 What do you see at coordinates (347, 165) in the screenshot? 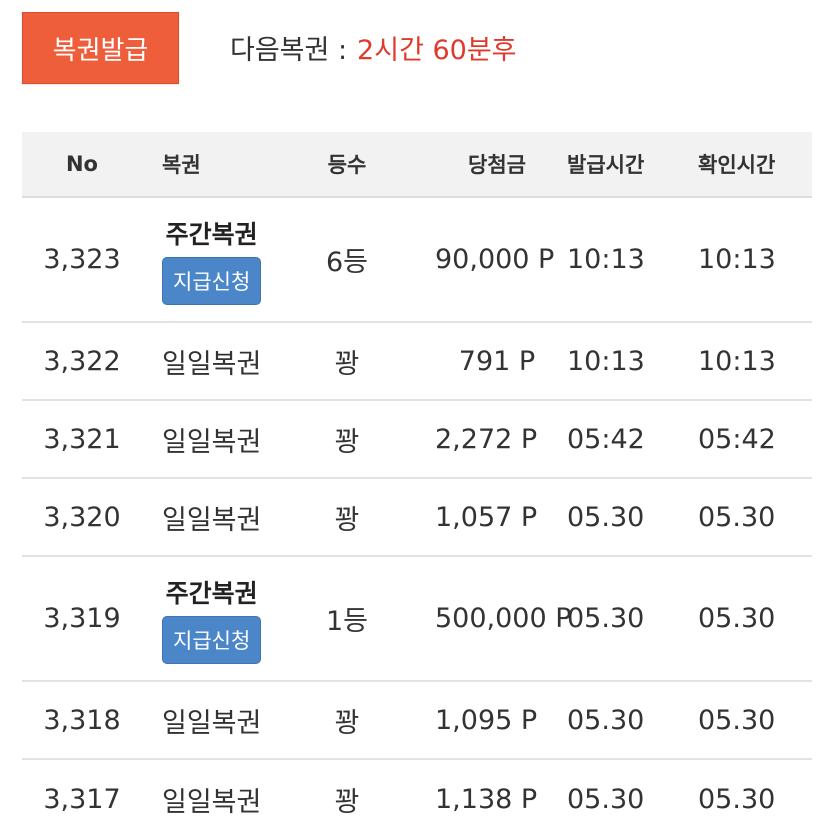
I see `header-rank: 등수` at bounding box center [347, 165].